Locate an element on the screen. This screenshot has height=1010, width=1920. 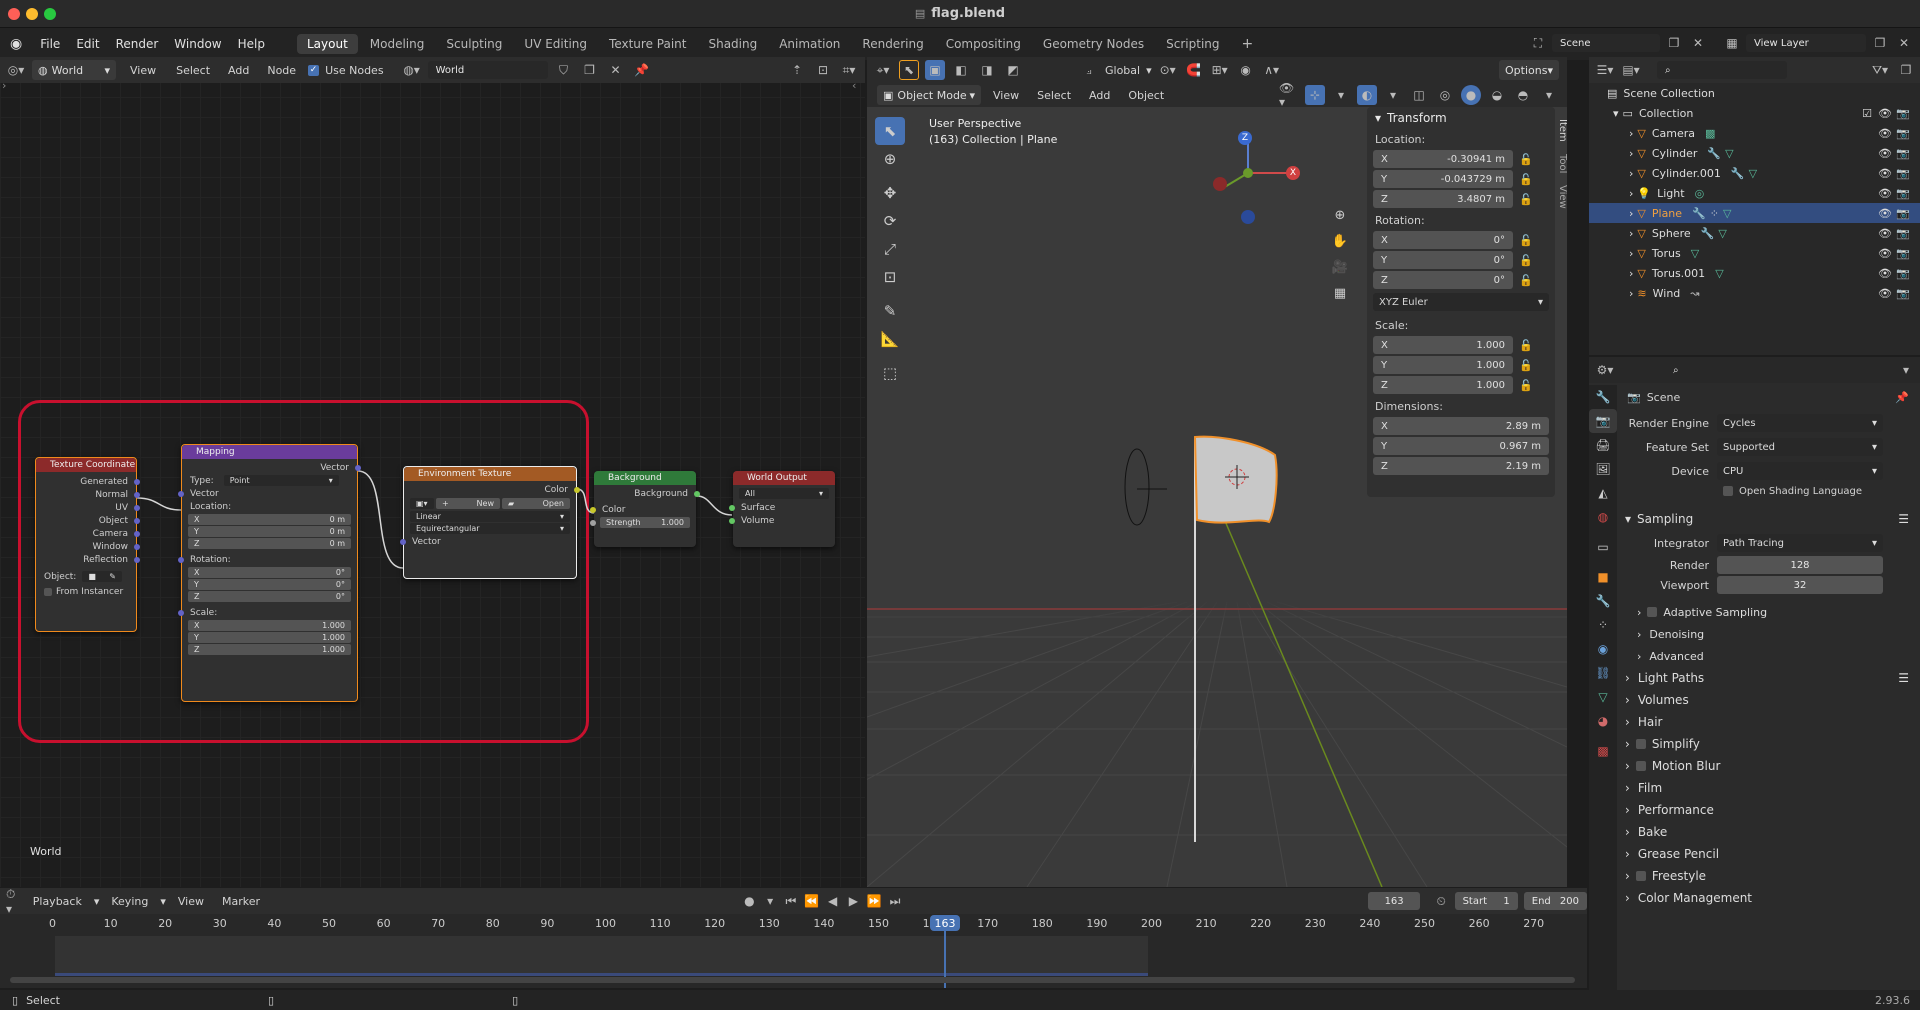
strength-field: Strength 1.000 is located at coordinates (640, 522).